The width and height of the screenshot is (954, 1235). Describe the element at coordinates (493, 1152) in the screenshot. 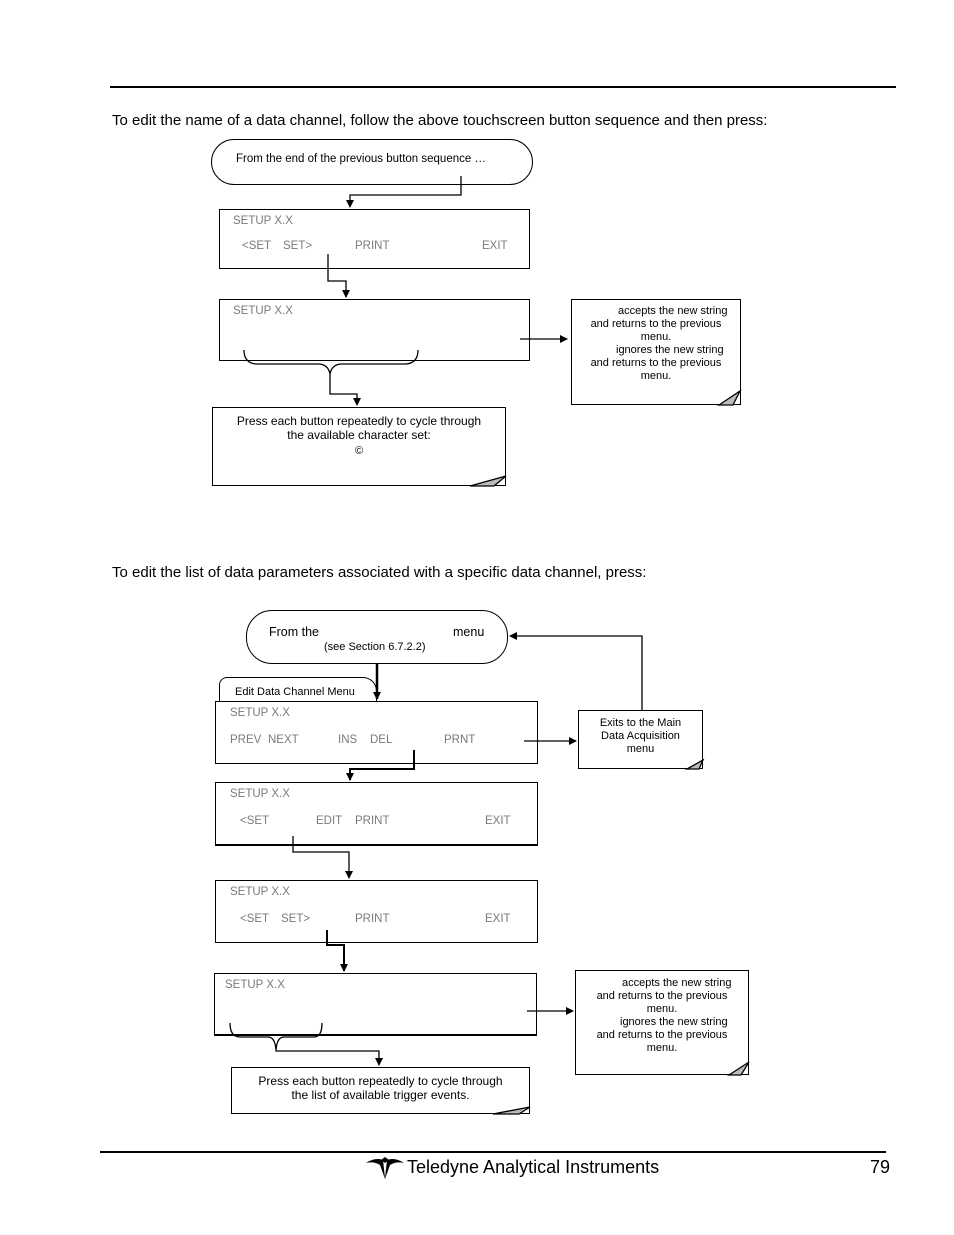

I see `footer-rule` at that location.